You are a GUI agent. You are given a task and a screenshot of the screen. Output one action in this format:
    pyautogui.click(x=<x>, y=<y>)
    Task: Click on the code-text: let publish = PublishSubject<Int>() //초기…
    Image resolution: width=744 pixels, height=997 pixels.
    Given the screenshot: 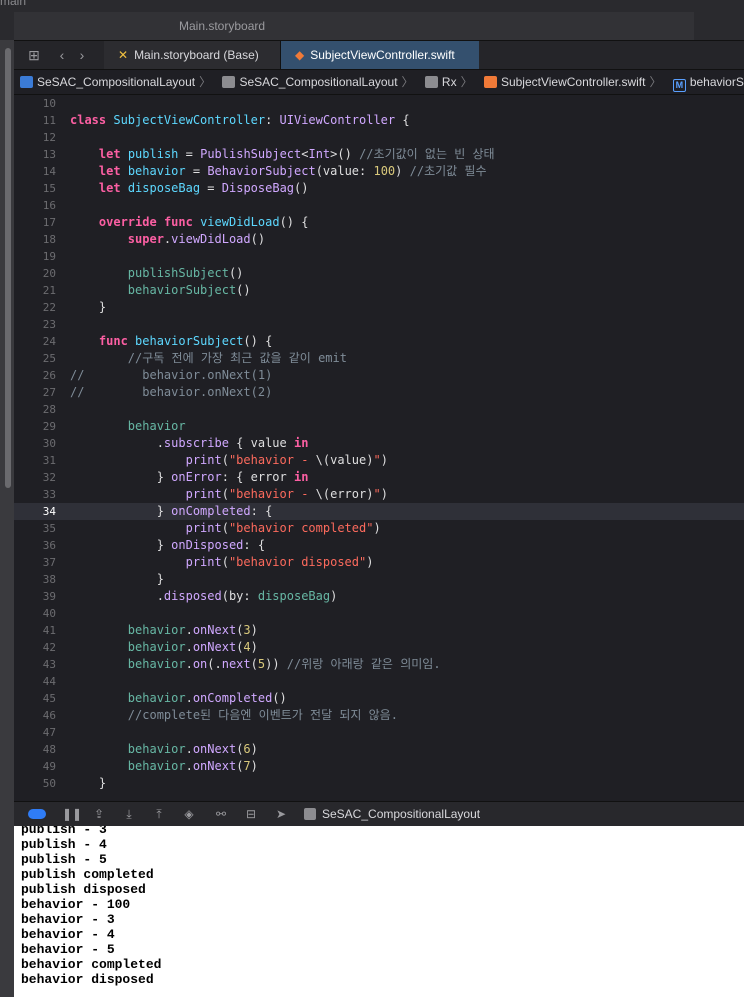 What is the action you would take?
    pyautogui.click(x=296, y=154)
    